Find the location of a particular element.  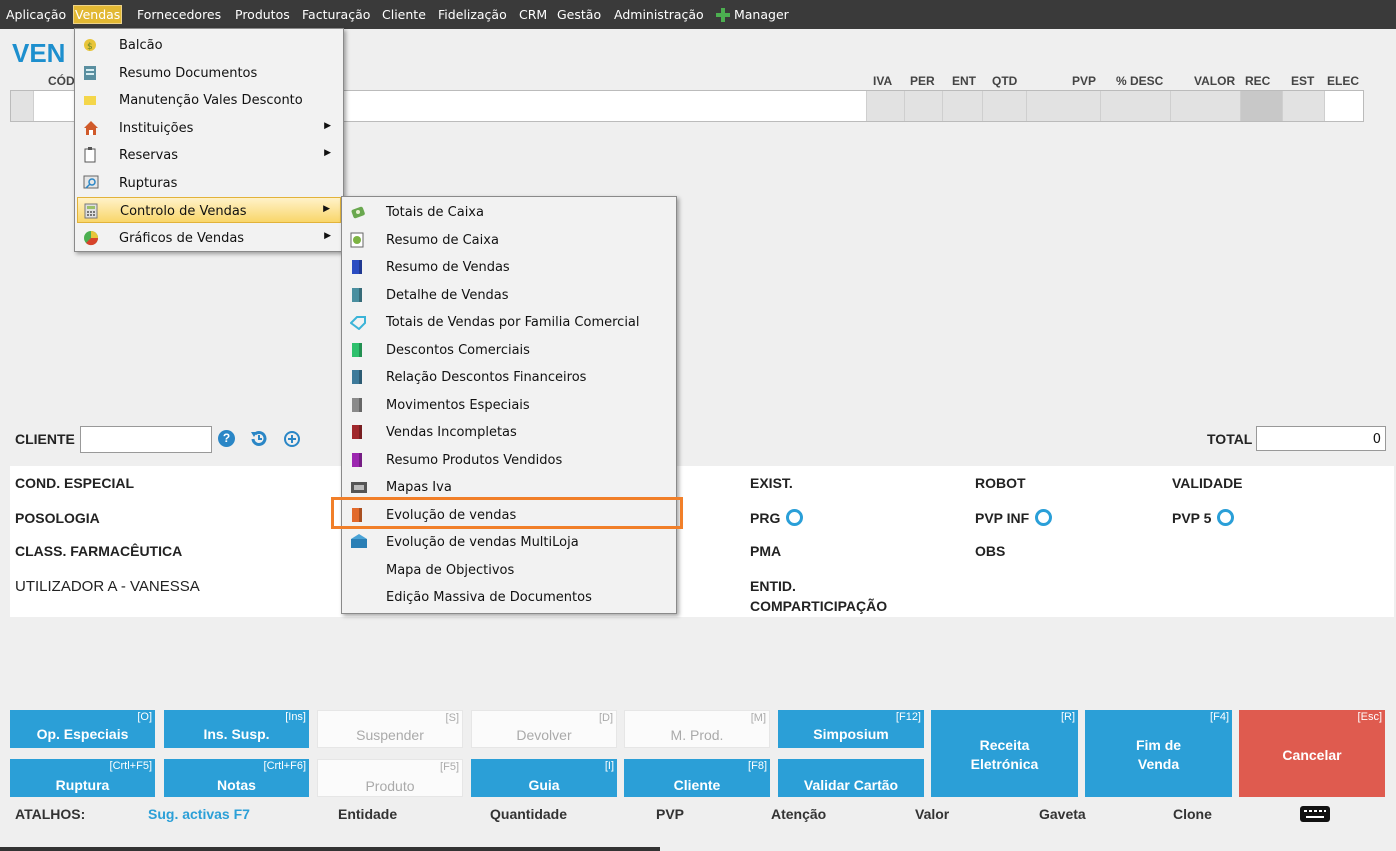

controlo-menu-item-movimentos-especiais: Movimentos Especiais is located at coordinates (509, 405).